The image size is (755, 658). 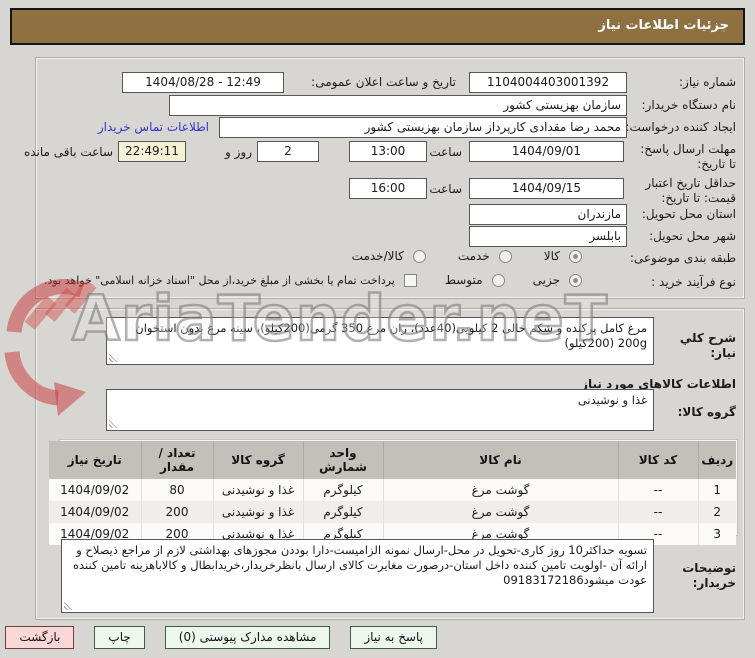 What do you see at coordinates (342, 460) in the screenshot?
I see `col-count-unit: واحد شمارش` at bounding box center [342, 460].